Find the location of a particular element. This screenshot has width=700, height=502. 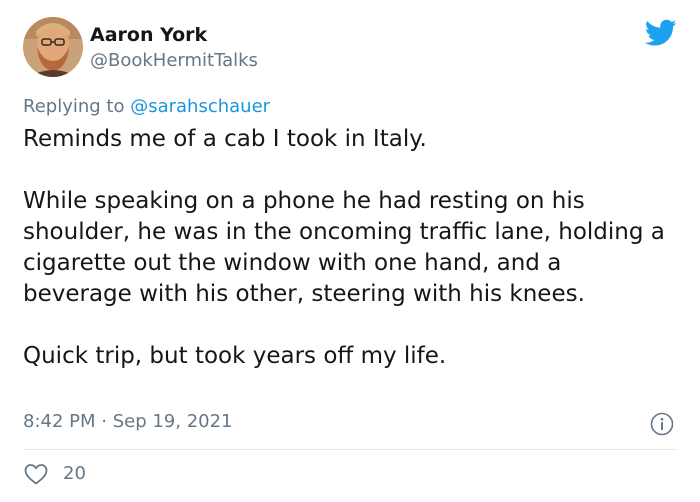

divider is located at coordinates (350, 449).